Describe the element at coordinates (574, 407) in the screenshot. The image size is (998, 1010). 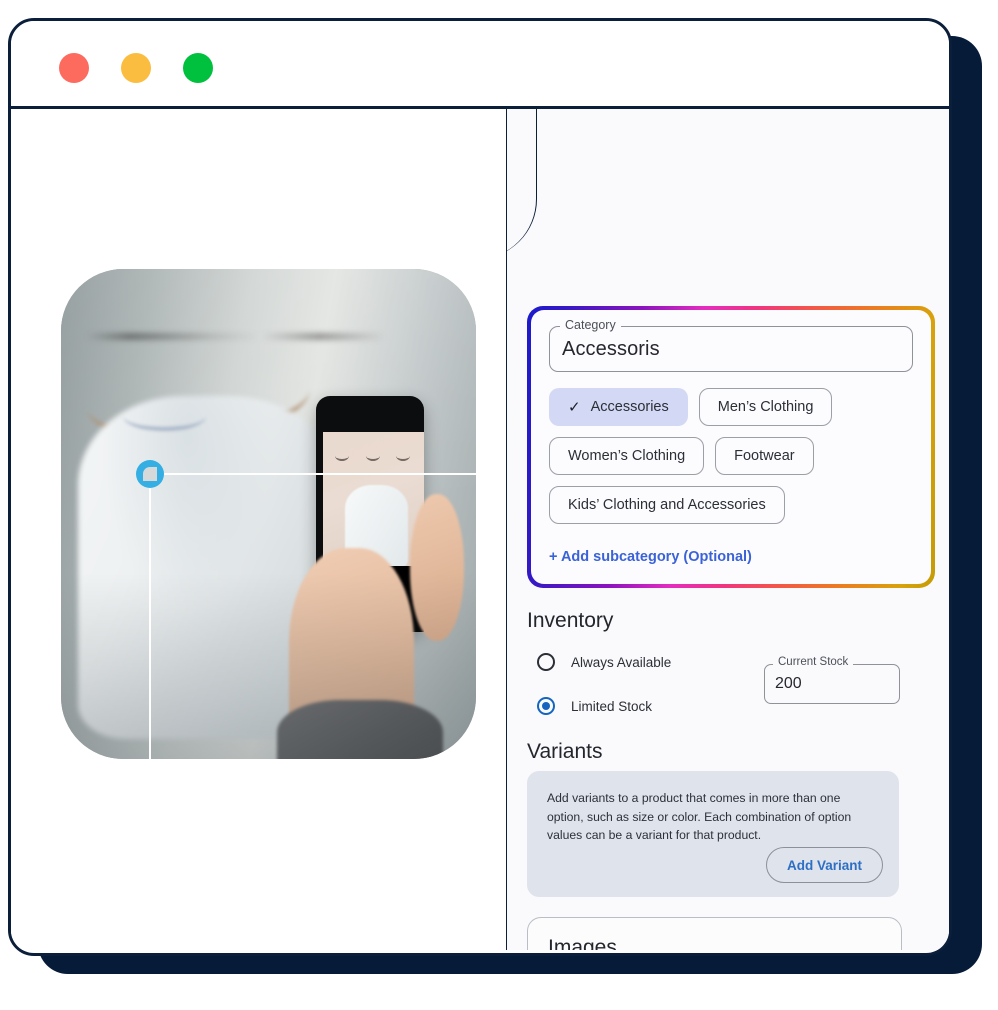
I see `check-icon: ✓` at that location.